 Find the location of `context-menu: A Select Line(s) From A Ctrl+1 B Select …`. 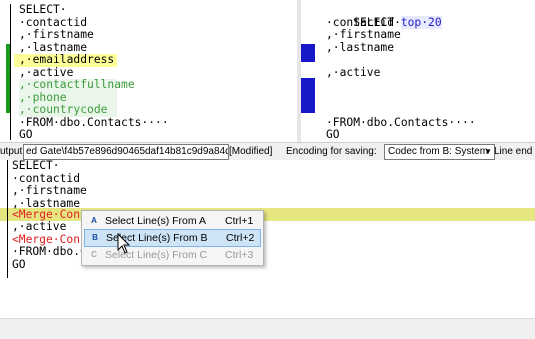

context-menu: A Select Line(s) From A Ctrl+1 B Select … is located at coordinates (172, 238).